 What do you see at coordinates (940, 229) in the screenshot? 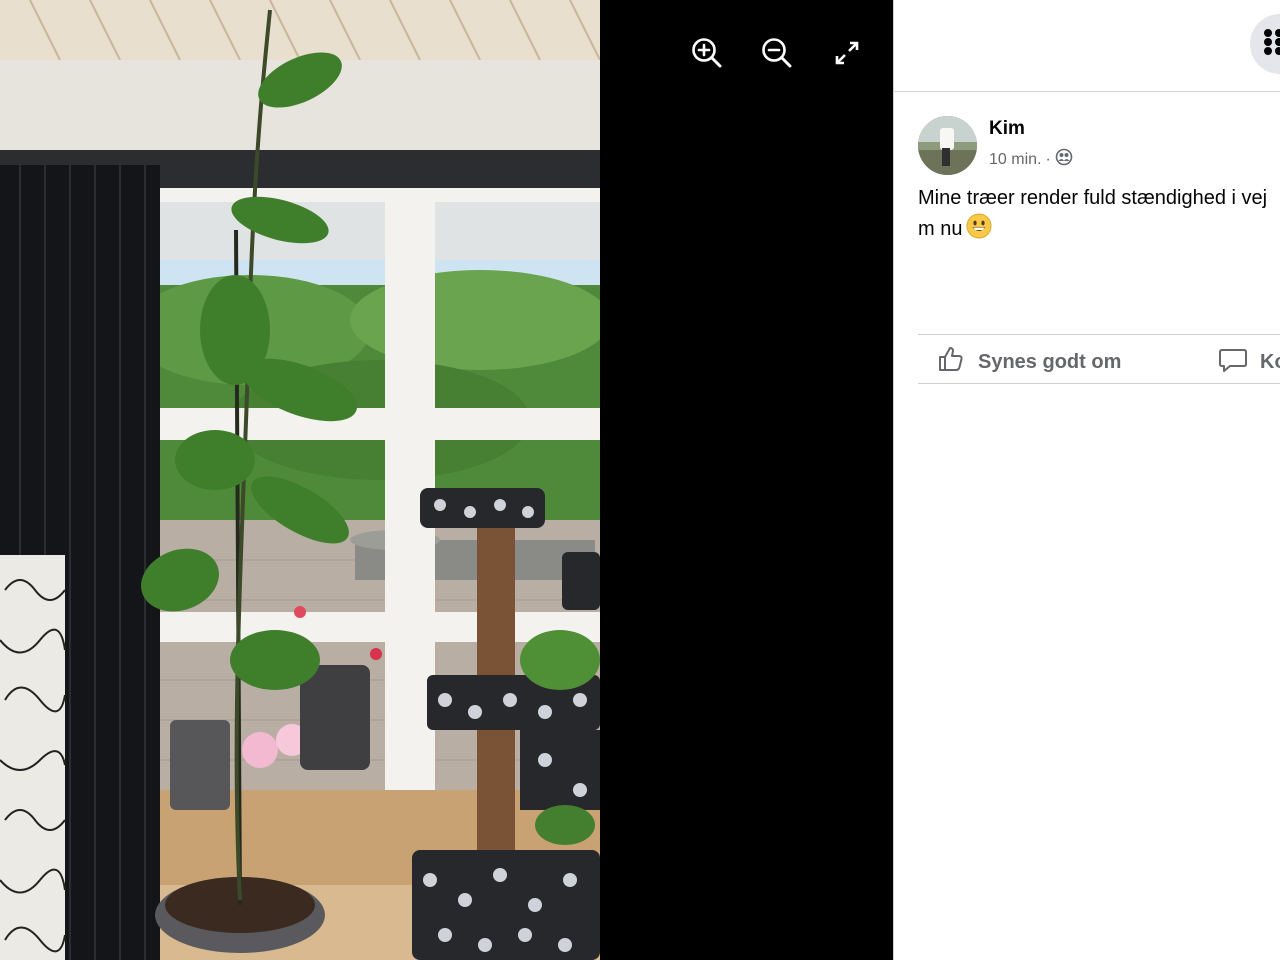
I see `post-text-line-2-text: m nu` at bounding box center [940, 229].